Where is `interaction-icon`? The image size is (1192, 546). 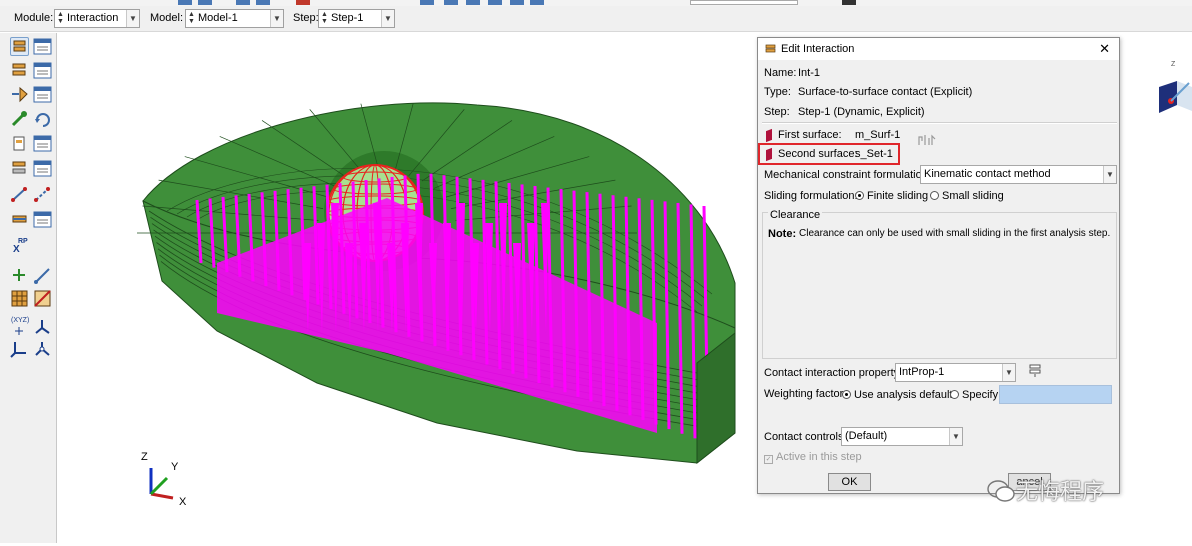
interaction-icon is located at coordinates (770, 48).